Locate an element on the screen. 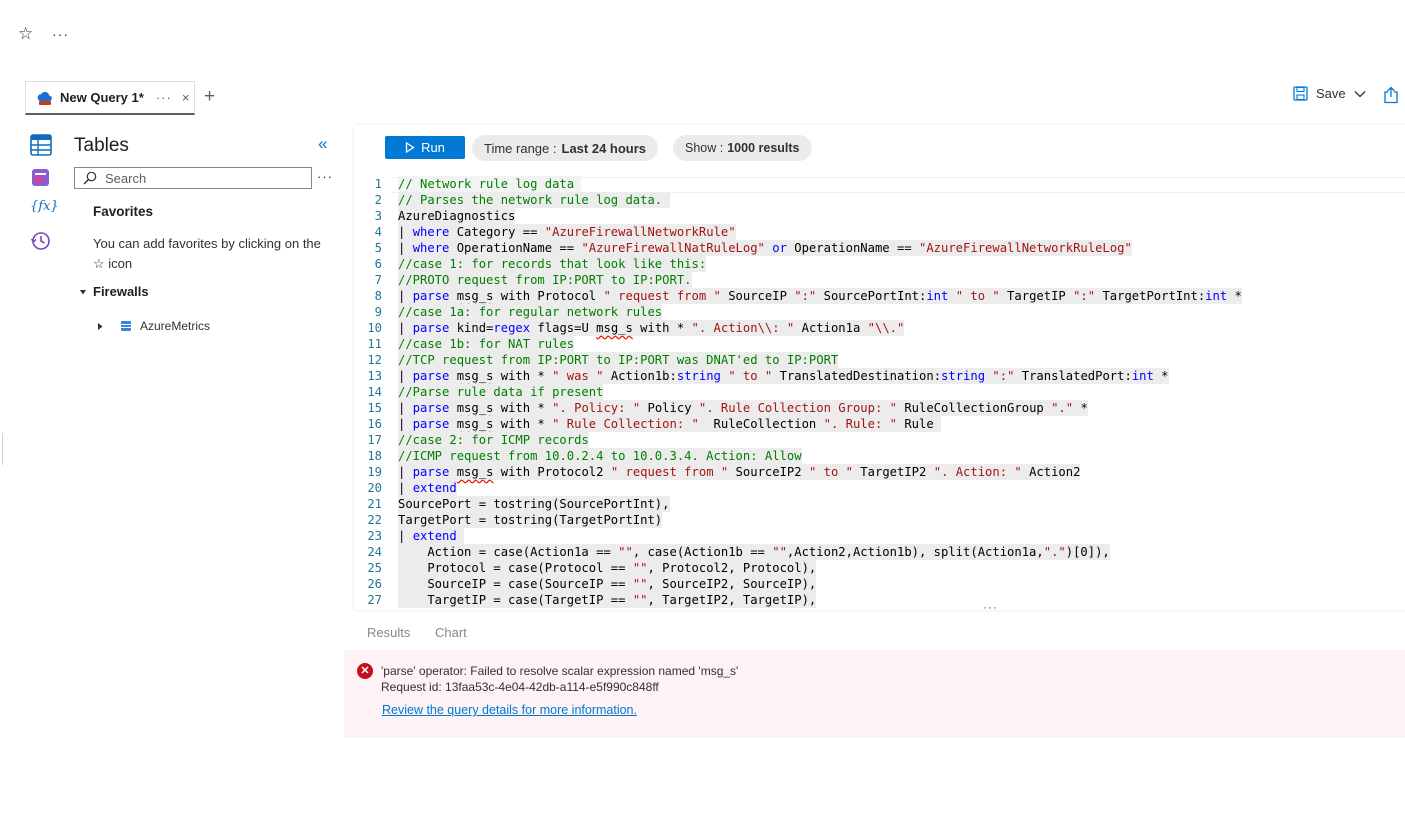 The width and height of the screenshot is (1405, 834). code-text: //case 1a: for regular network rules is located at coordinates (530, 312).